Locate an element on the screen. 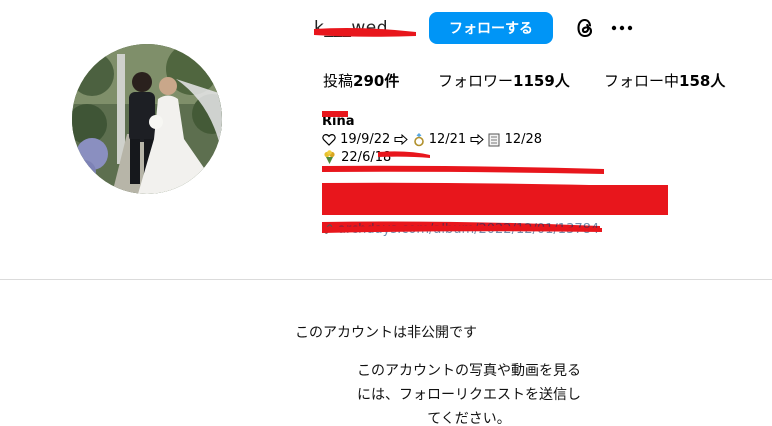 The image size is (772, 426). avatar-photo is located at coordinates (147, 119).